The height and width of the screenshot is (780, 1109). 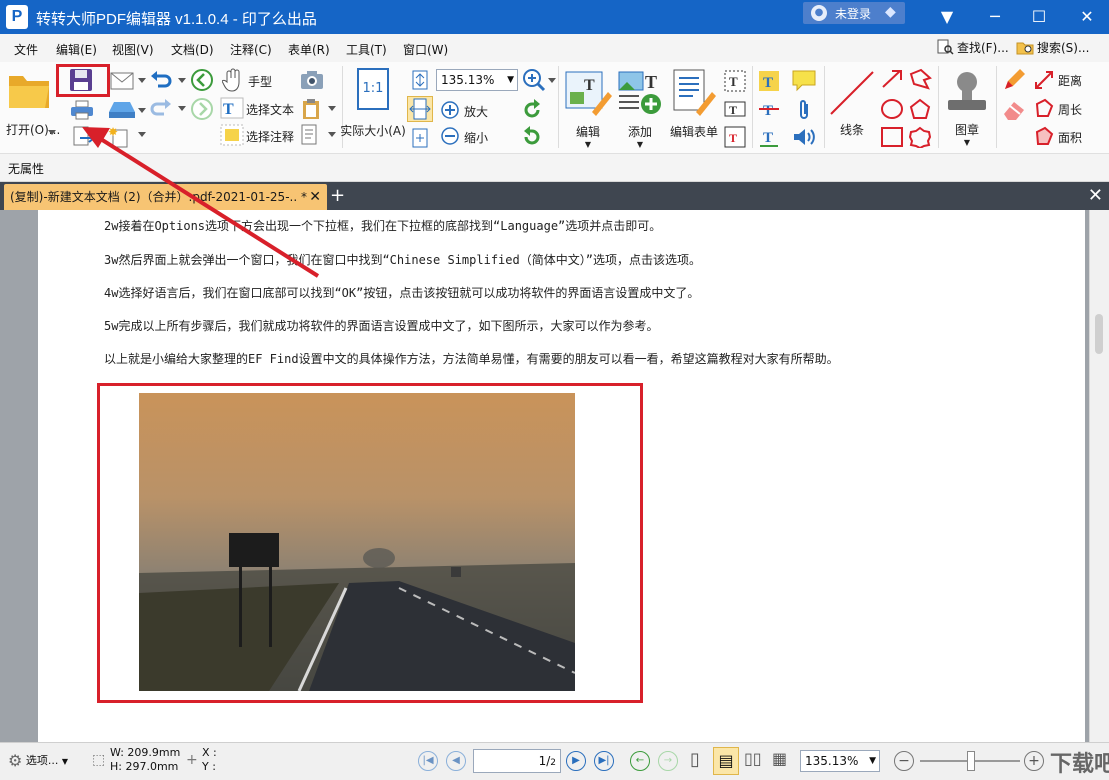 I want to click on menu-window: 窗口(W), so click(x=425, y=49).